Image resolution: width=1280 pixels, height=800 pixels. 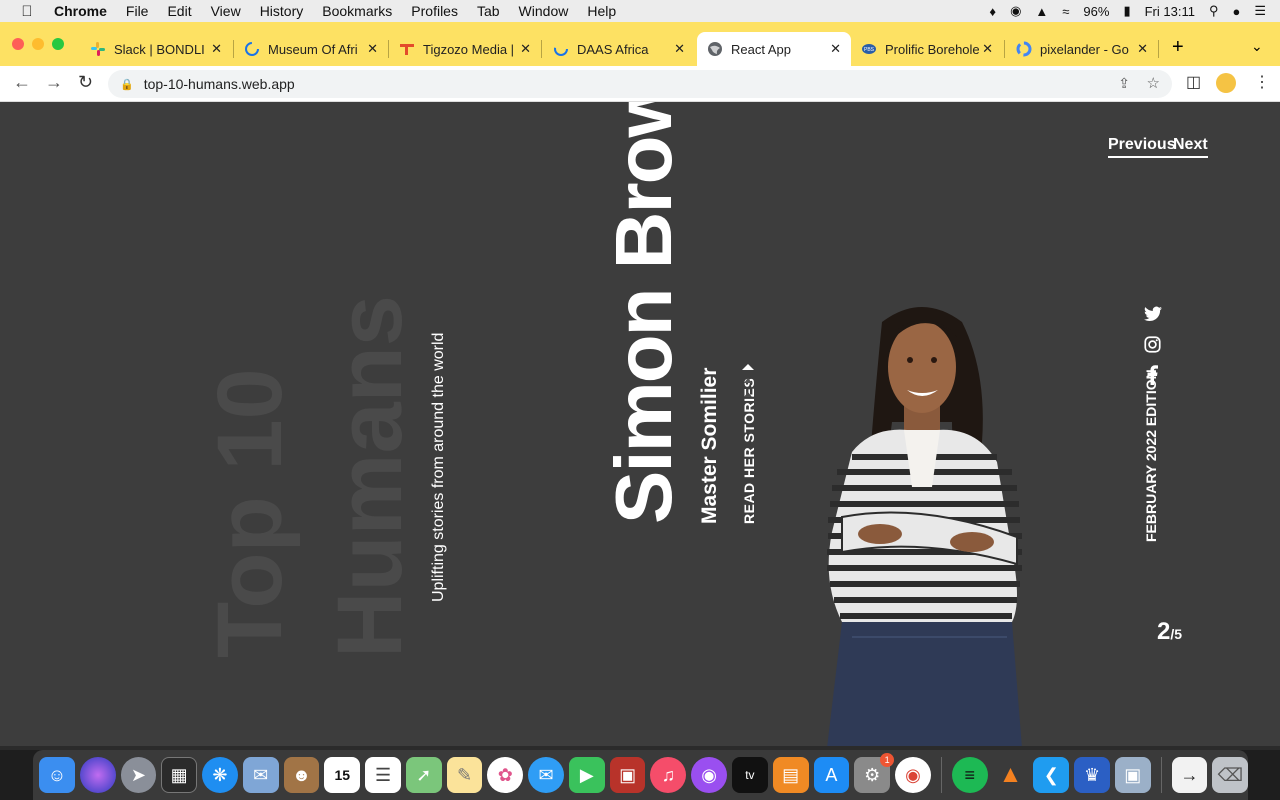 I want to click on wifi-icon: ≈, so click(x=1065, y=11).